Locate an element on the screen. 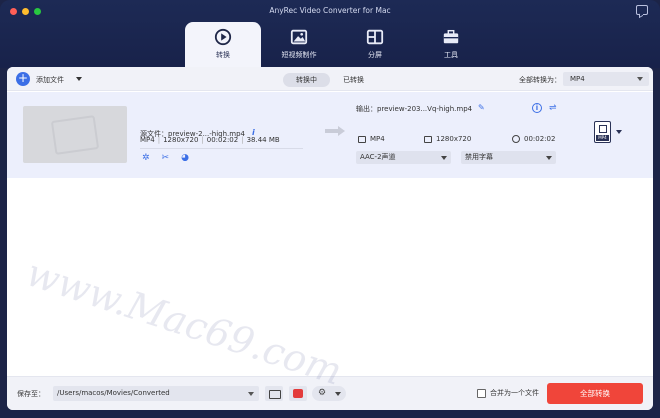 This screenshot has height=418, width=660. toolbox-icon is located at coordinates (451, 36).